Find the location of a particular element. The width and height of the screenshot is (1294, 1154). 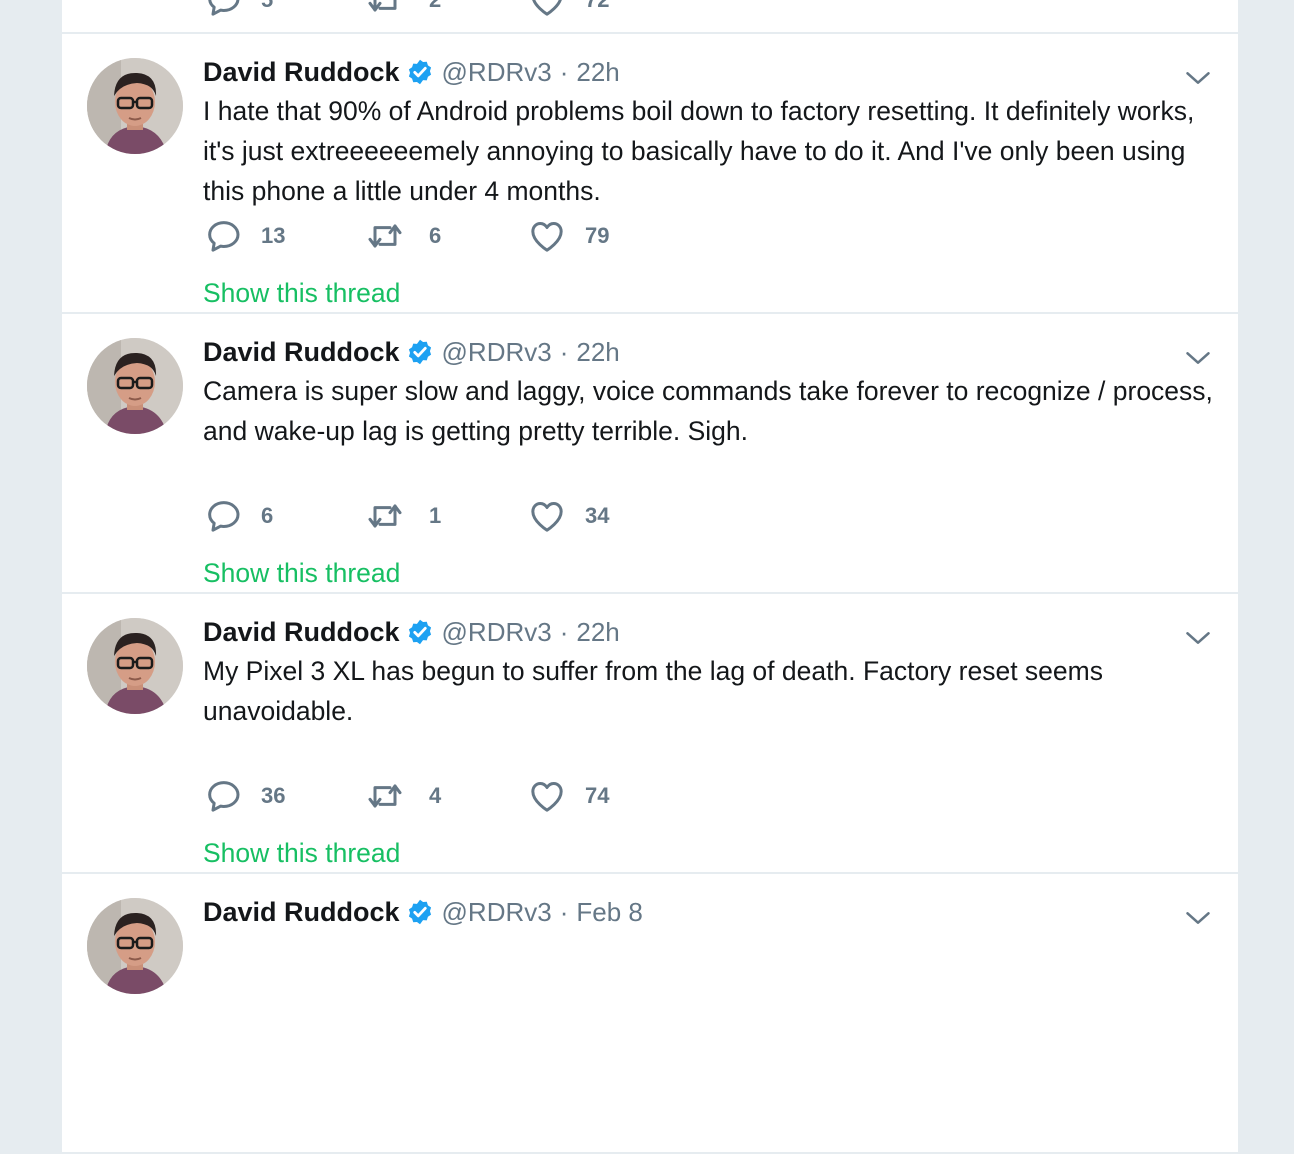

reply-count: 13 is located at coordinates (273, 235).